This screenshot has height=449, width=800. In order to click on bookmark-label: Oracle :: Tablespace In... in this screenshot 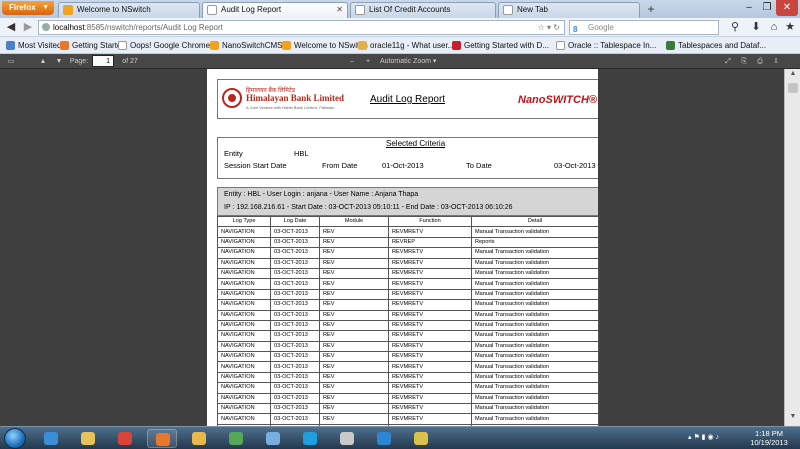, I will do `click(612, 45)`.